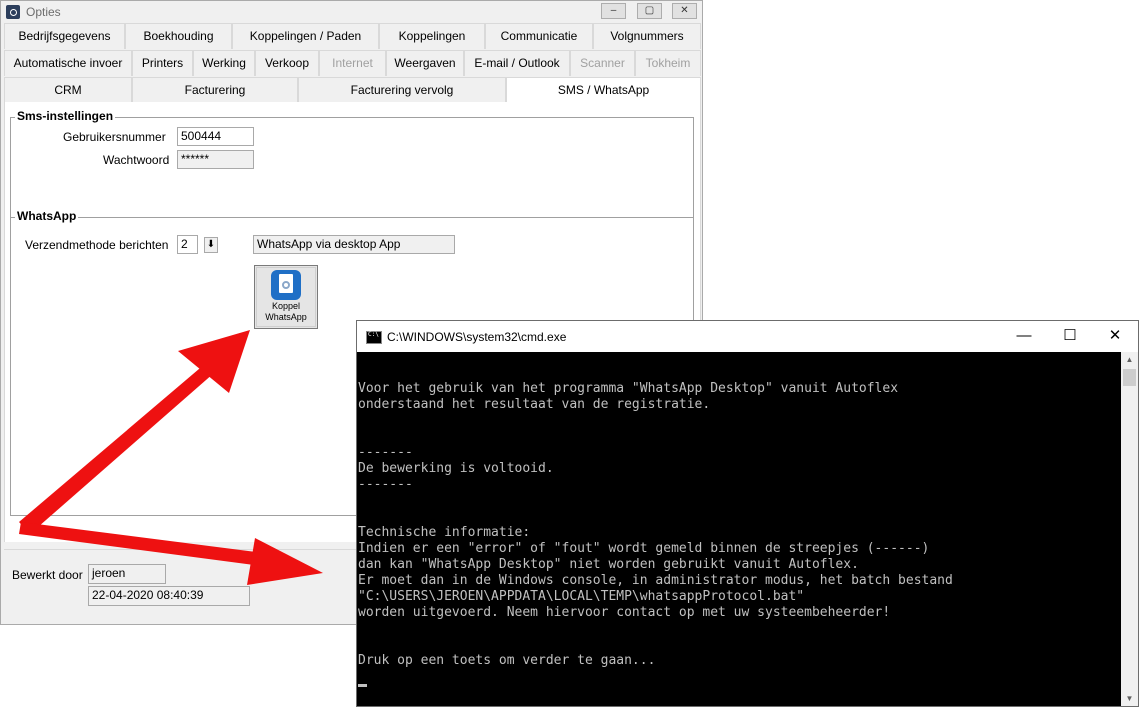  Describe the element at coordinates (68, 63) in the screenshot. I see `tab-automatische-invoer: Automatische invoer` at that location.